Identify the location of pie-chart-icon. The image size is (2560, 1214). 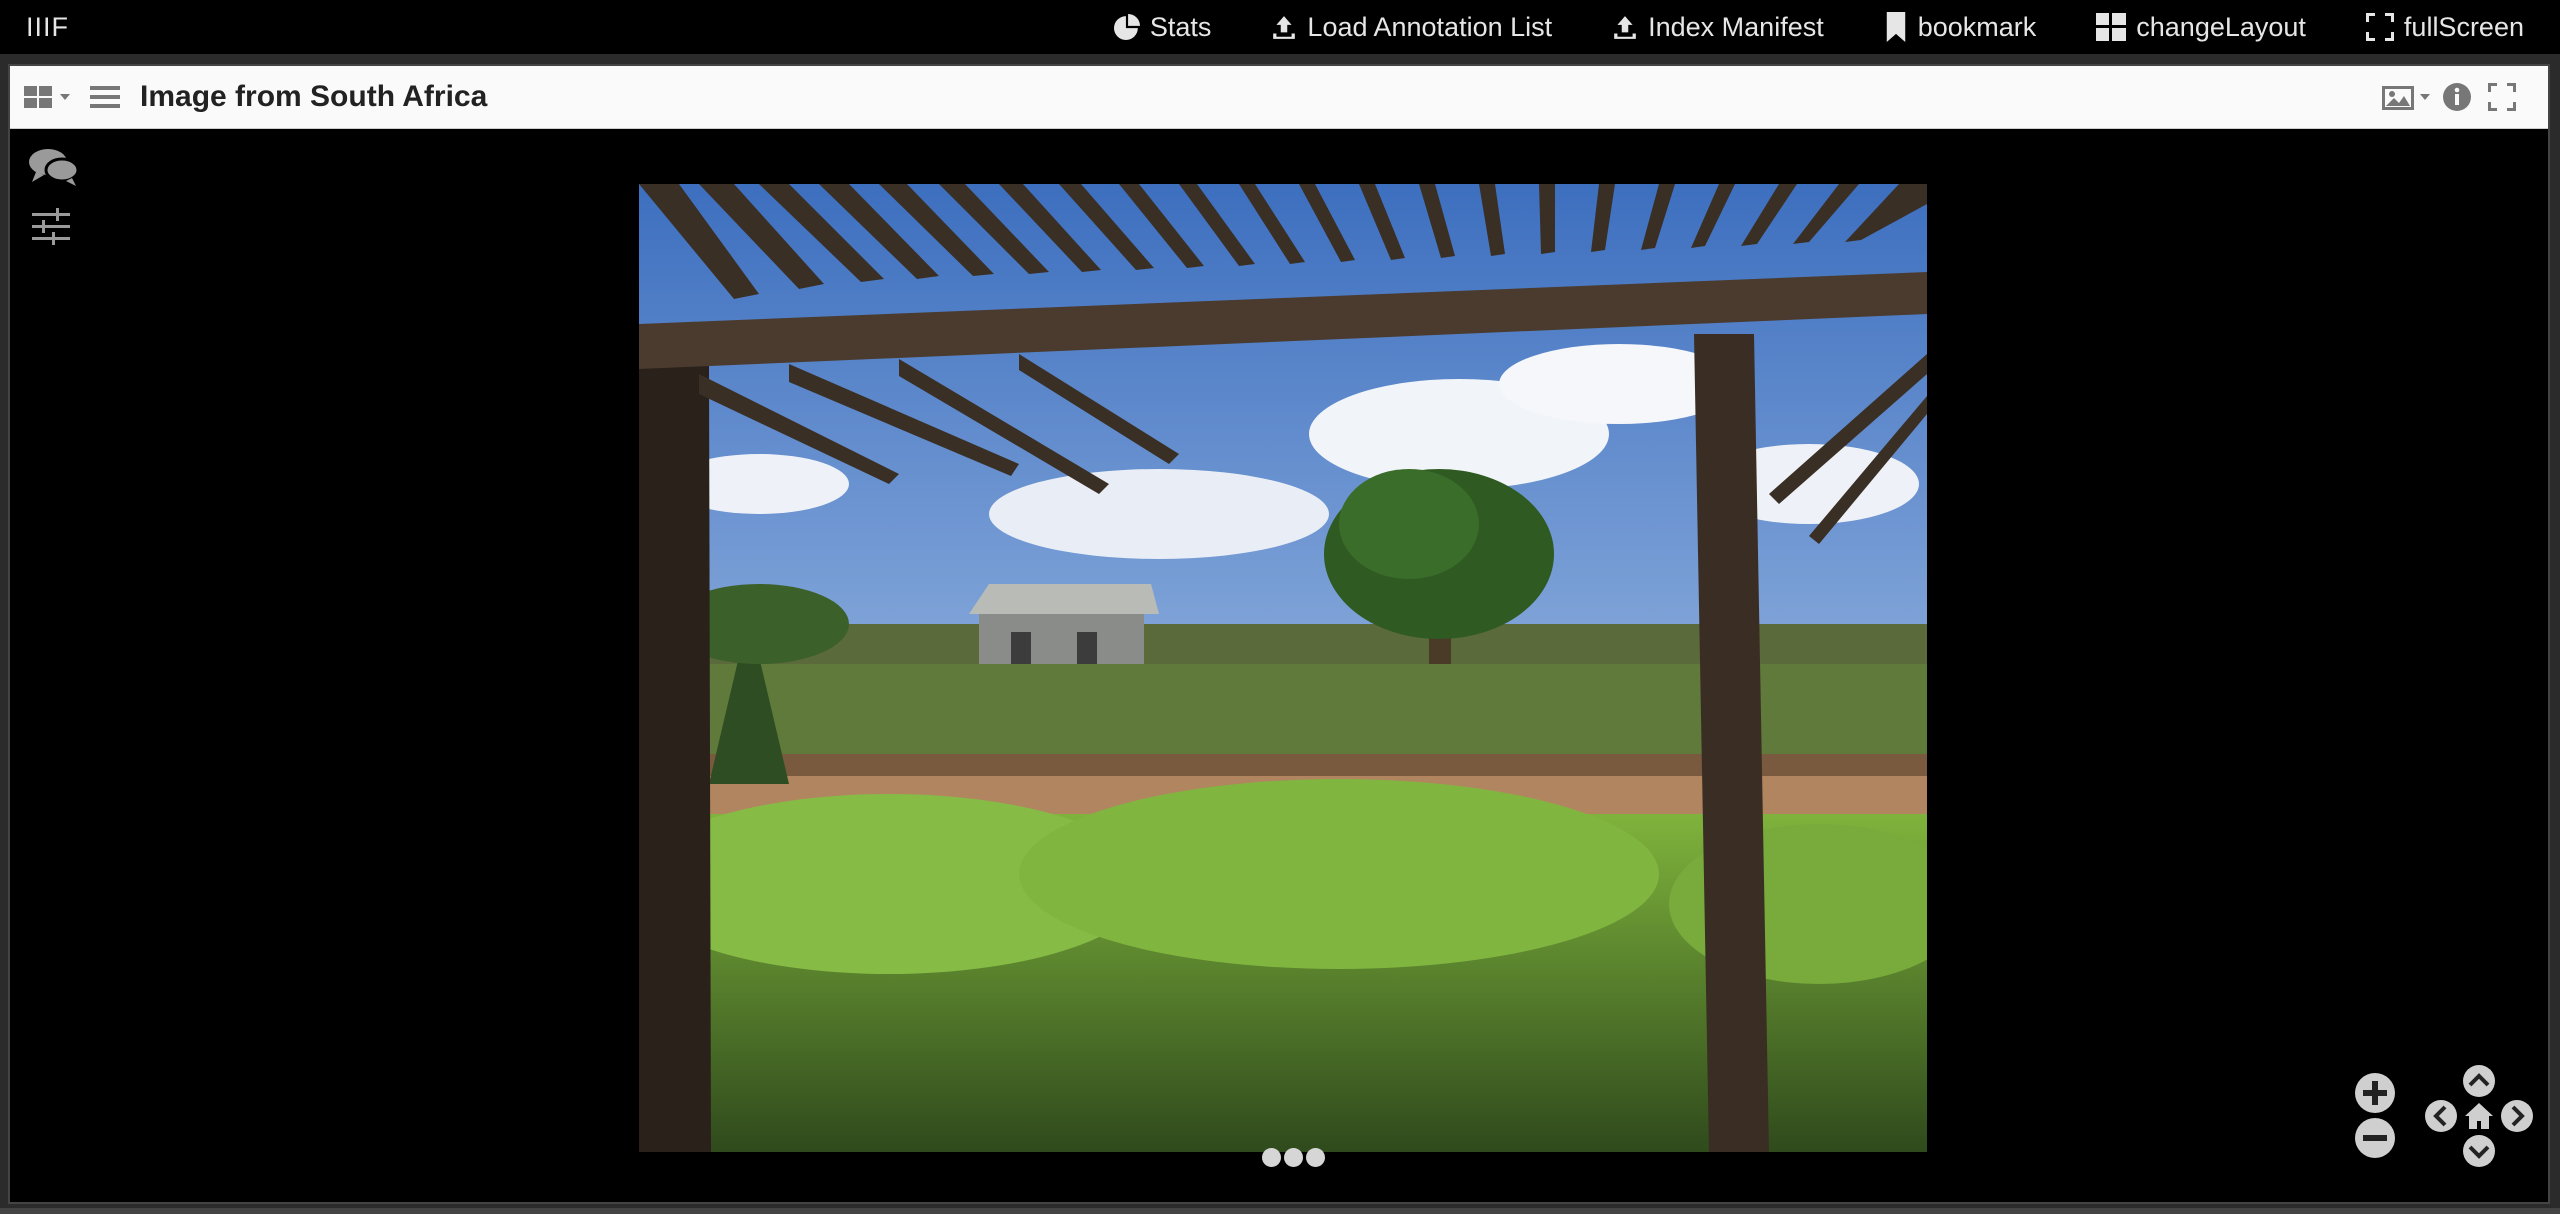
(1126, 27).